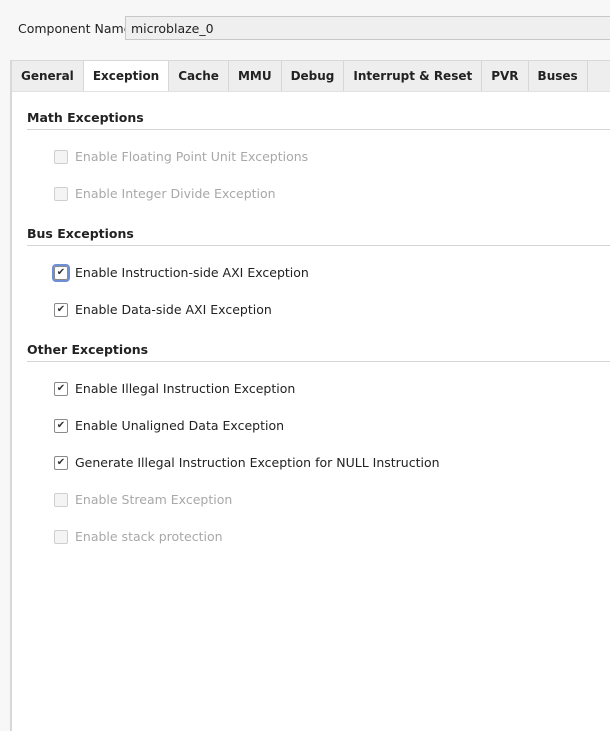 The image size is (610, 731). I want to click on section-title: Bus Exceptions, so click(318, 236).